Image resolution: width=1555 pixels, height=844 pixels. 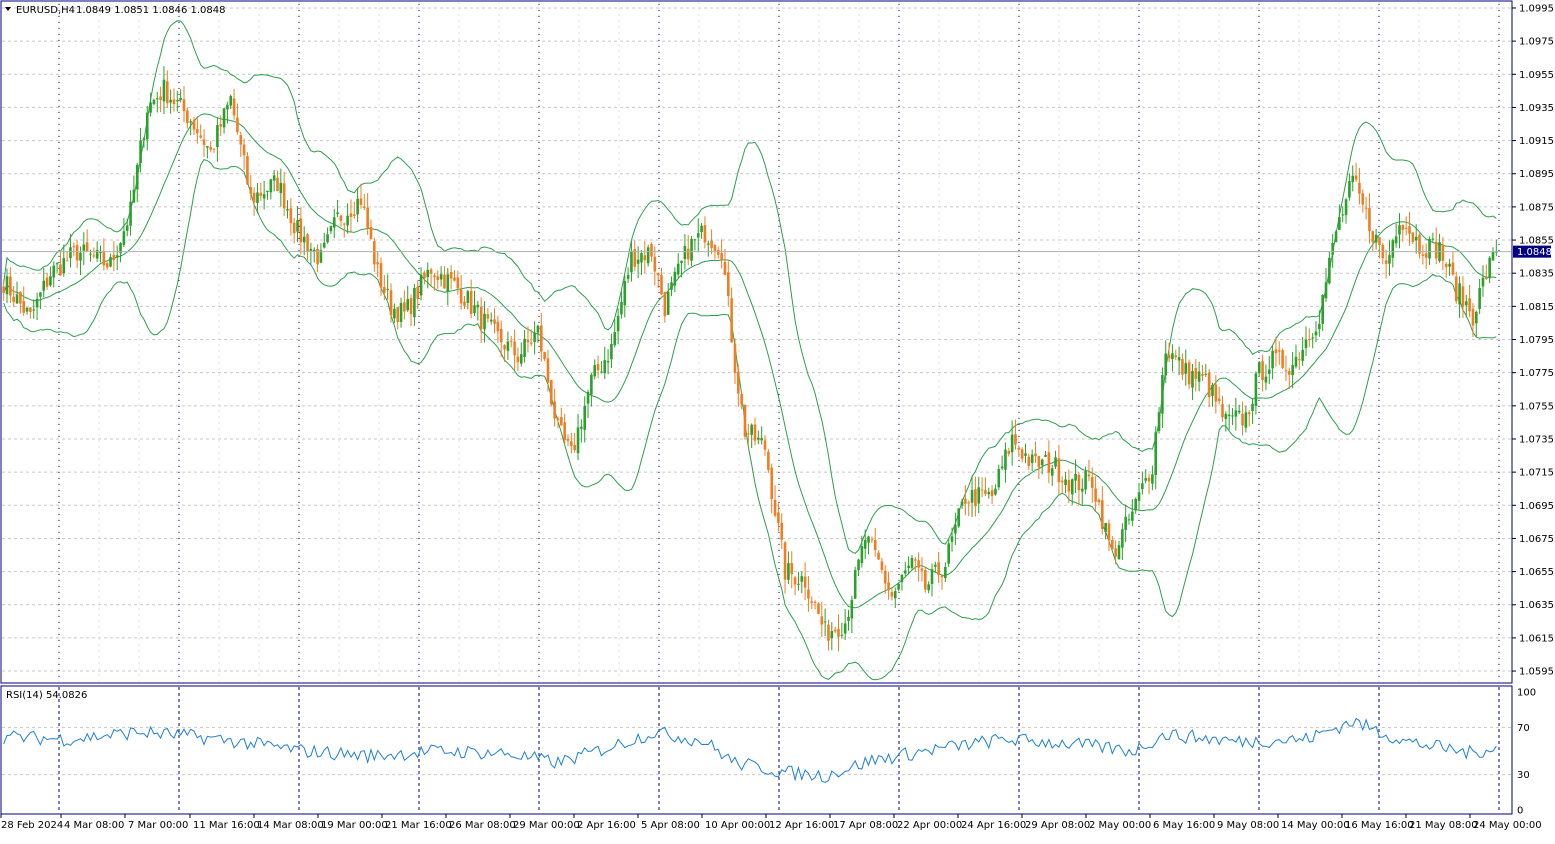 I want to click on price-tick-label: 1.0915, so click(x=1536, y=141).